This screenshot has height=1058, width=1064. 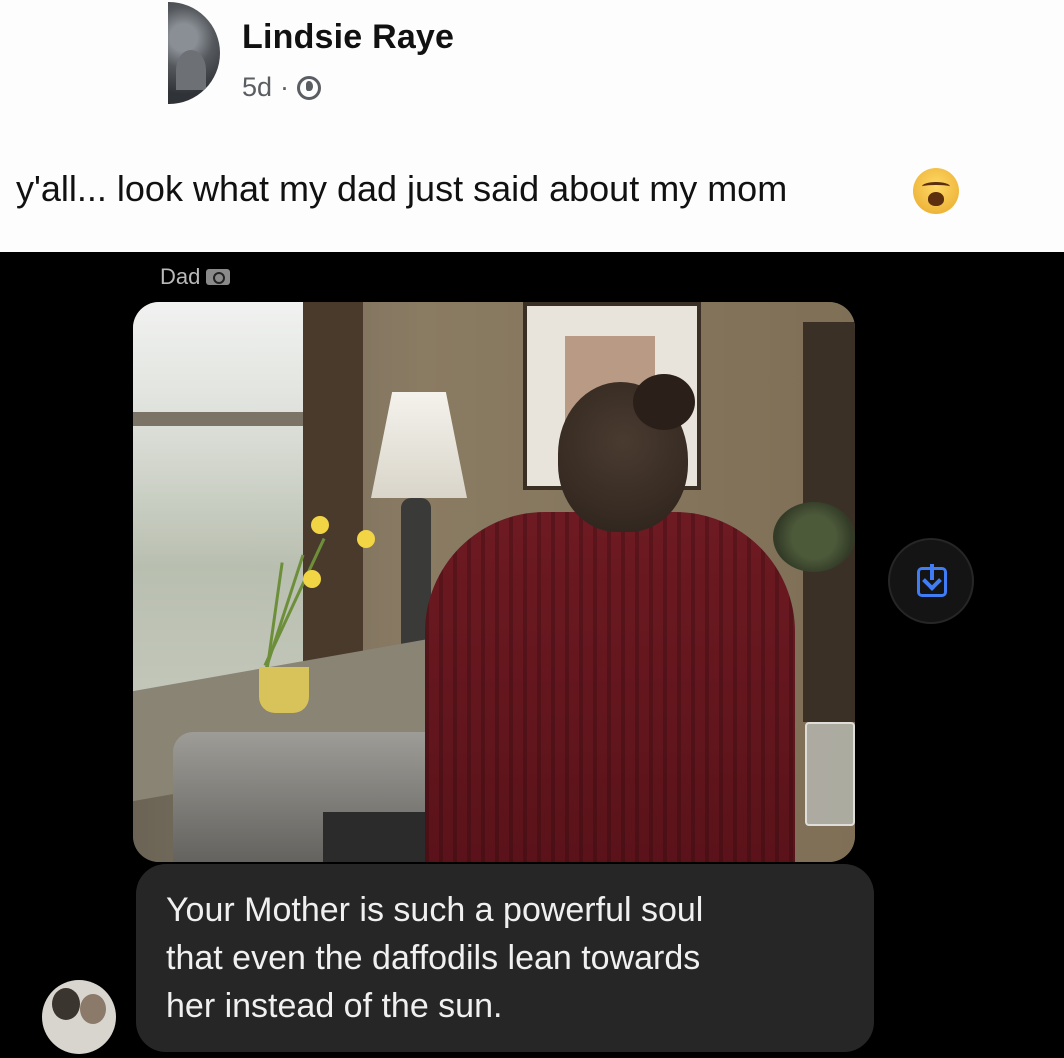 I want to click on author-avatar, so click(x=194, y=53).